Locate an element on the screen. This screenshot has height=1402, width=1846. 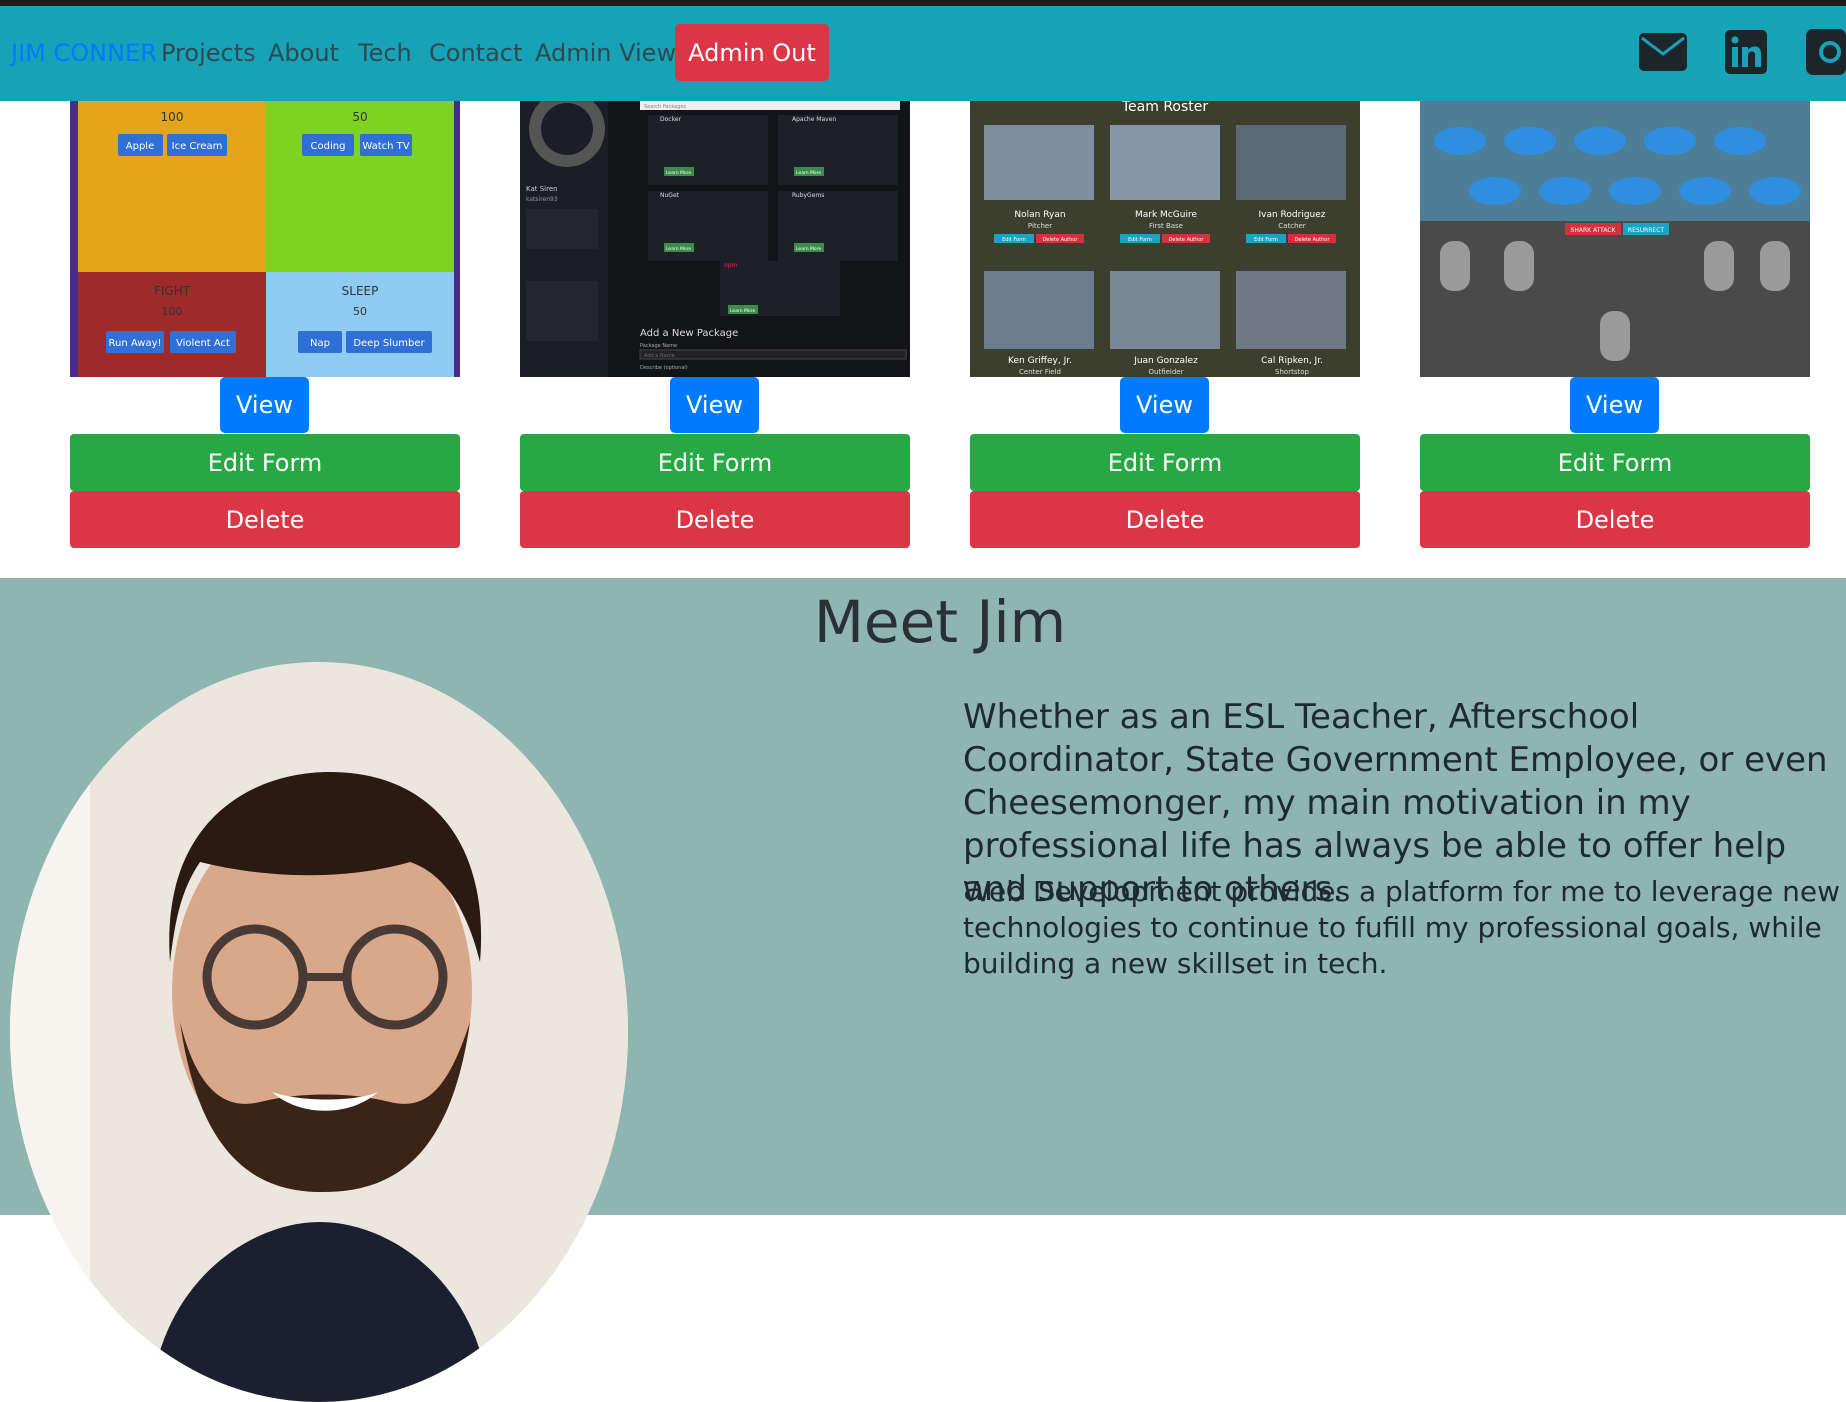
package-name: Apache Maven is located at coordinates (814, 119).